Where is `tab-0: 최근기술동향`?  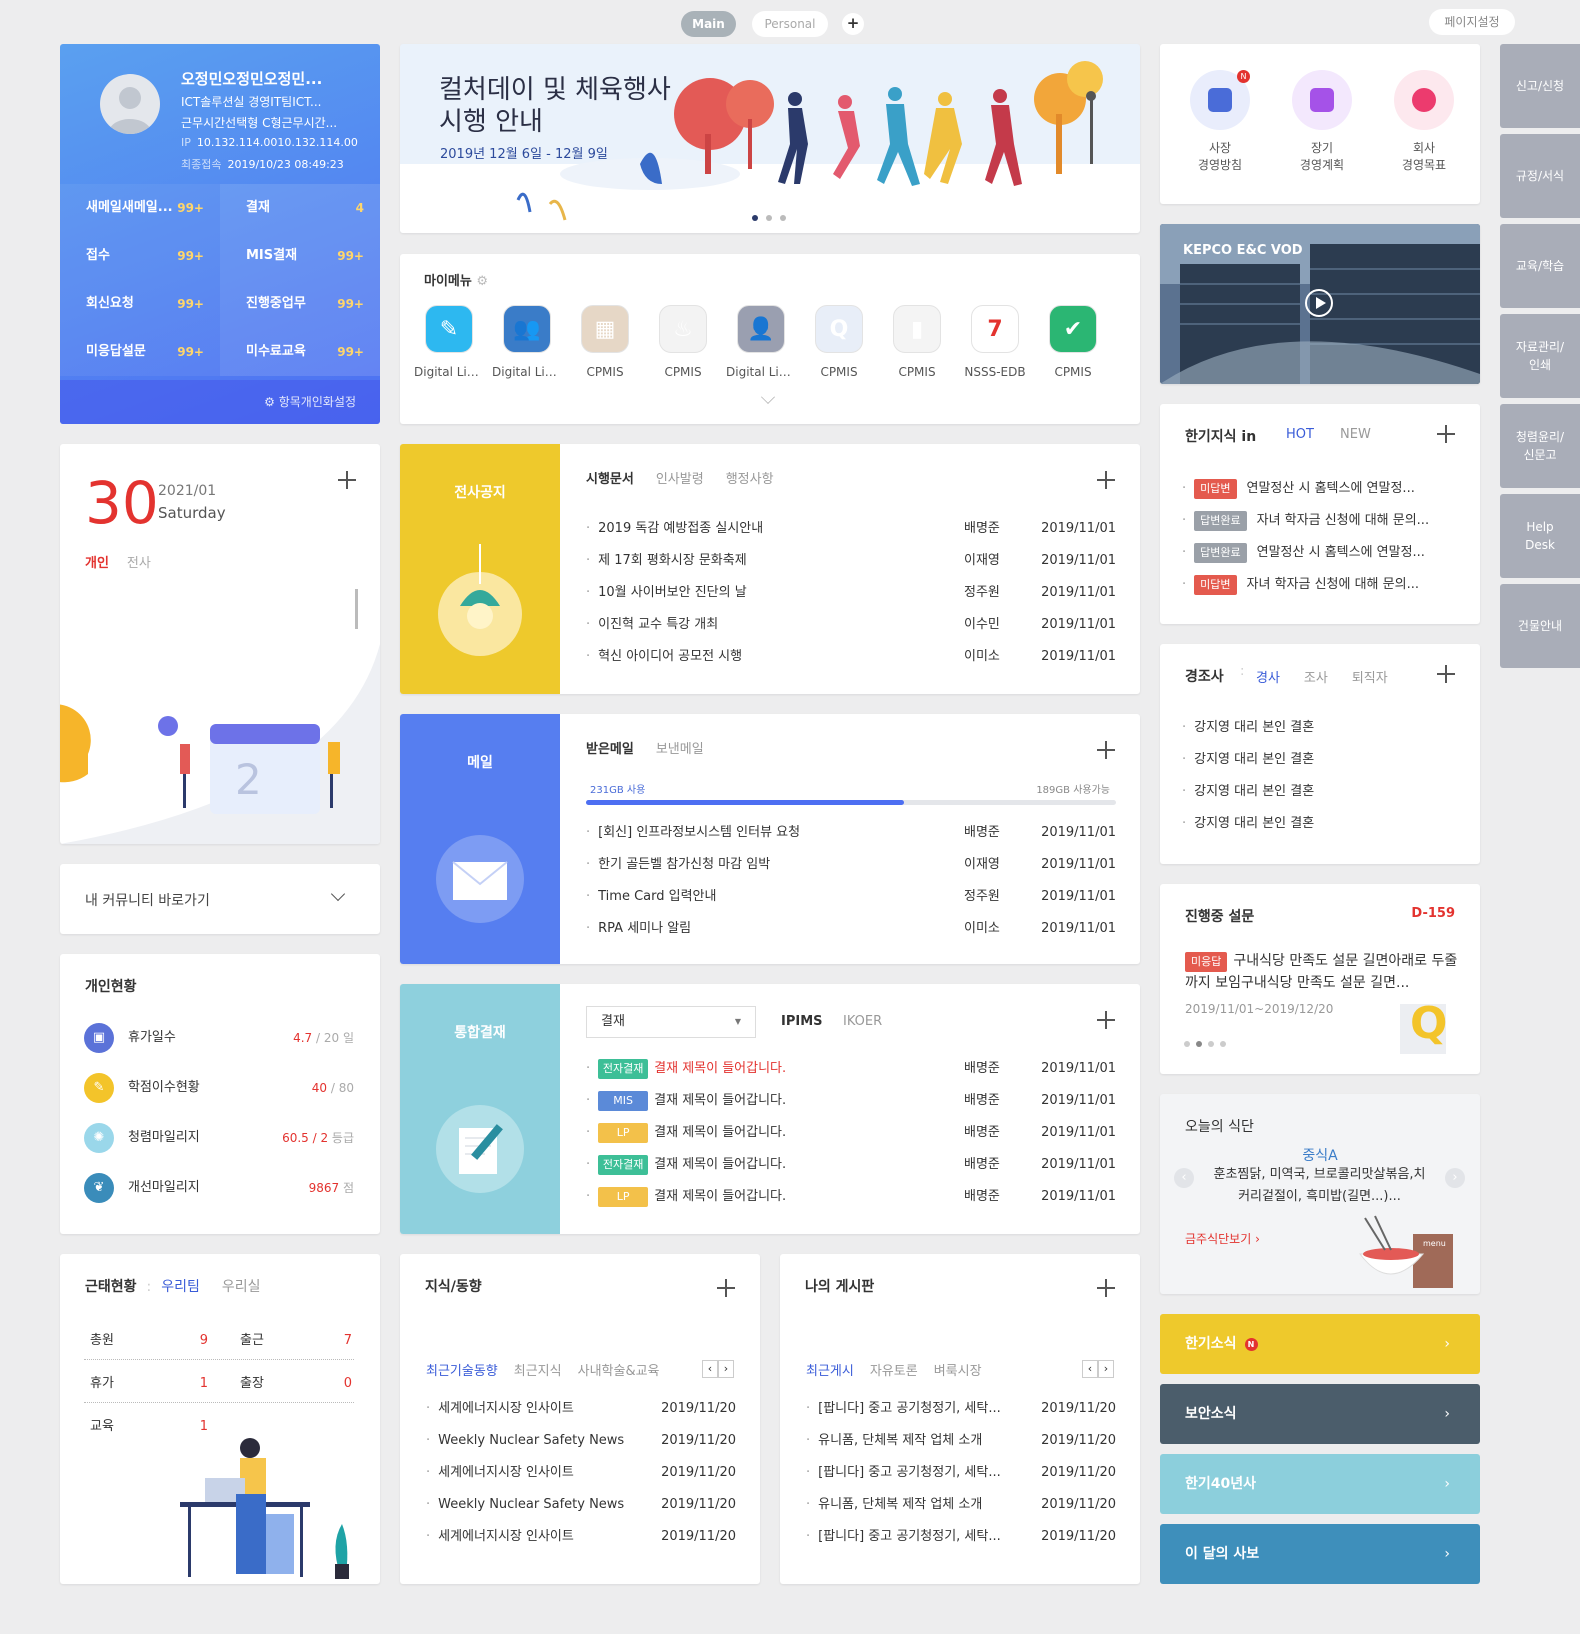 tab-0: 최근기술동향 is located at coordinates (462, 1371).